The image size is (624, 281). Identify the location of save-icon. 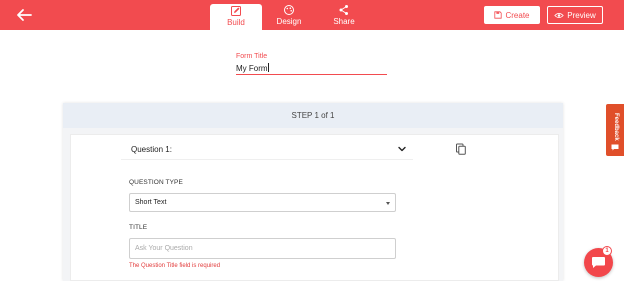
(498, 15).